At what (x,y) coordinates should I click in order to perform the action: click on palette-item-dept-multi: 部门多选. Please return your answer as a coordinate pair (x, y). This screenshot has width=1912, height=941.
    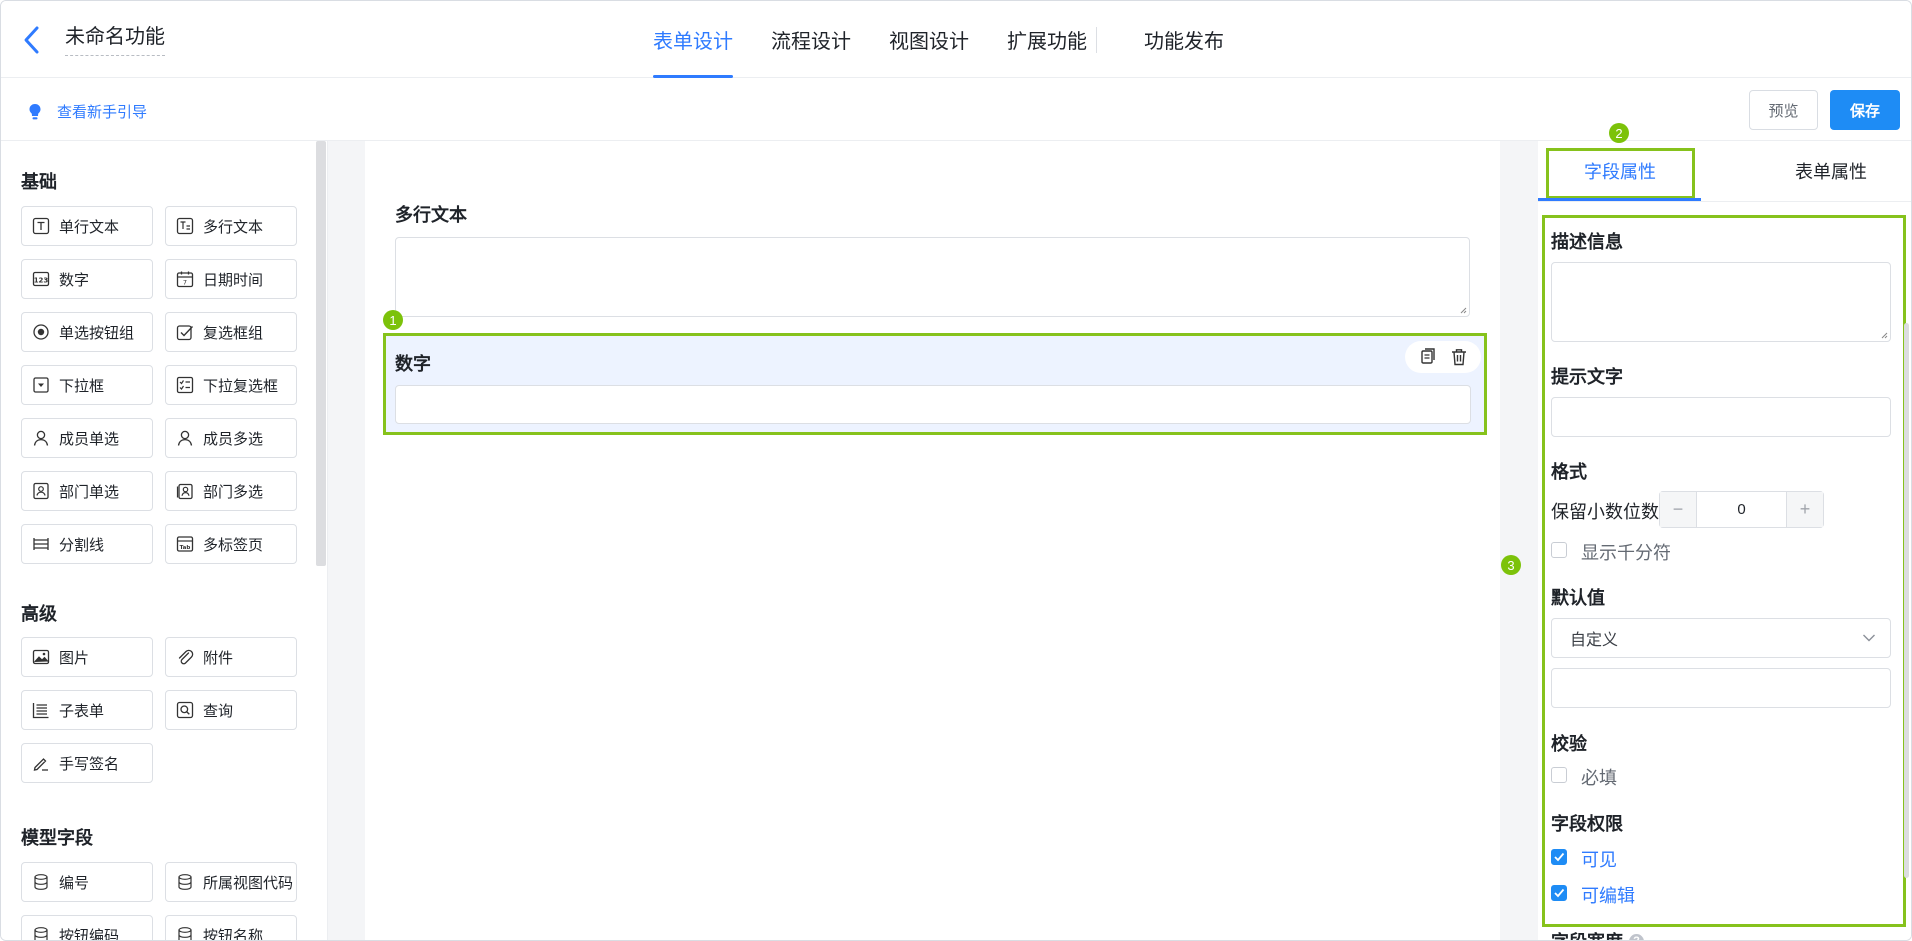
    Looking at the image, I should click on (231, 491).